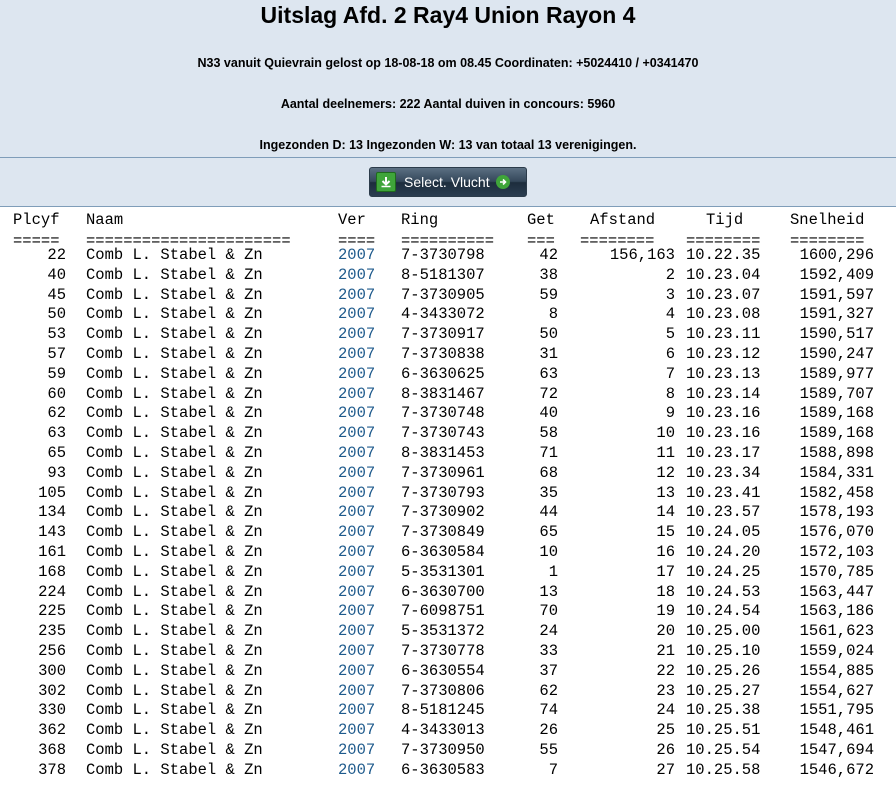 The width and height of the screenshot is (896, 785). Describe the element at coordinates (665, 631) in the screenshot. I see `cell-afstand: 20` at that location.